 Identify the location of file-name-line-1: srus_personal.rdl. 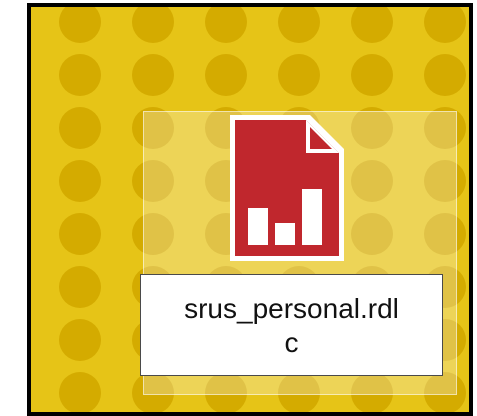
(291, 308).